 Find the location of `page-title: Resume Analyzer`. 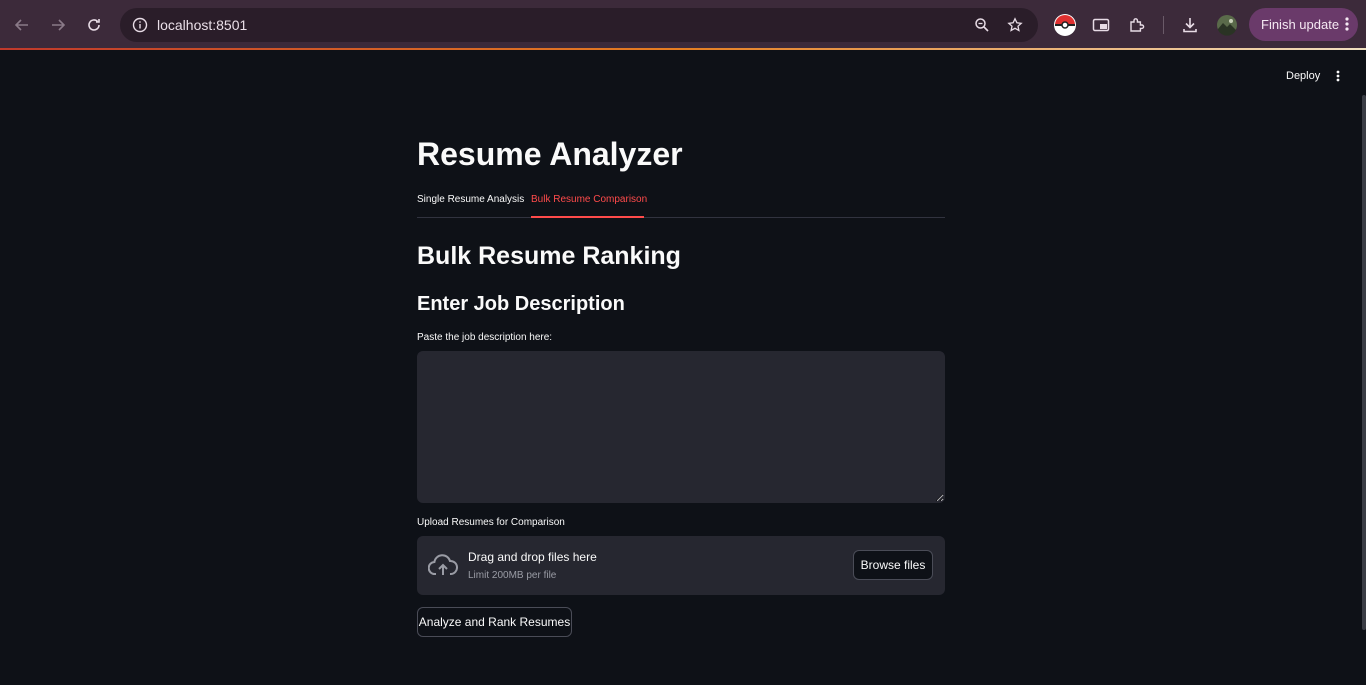

page-title: Resume Analyzer is located at coordinates (550, 154).